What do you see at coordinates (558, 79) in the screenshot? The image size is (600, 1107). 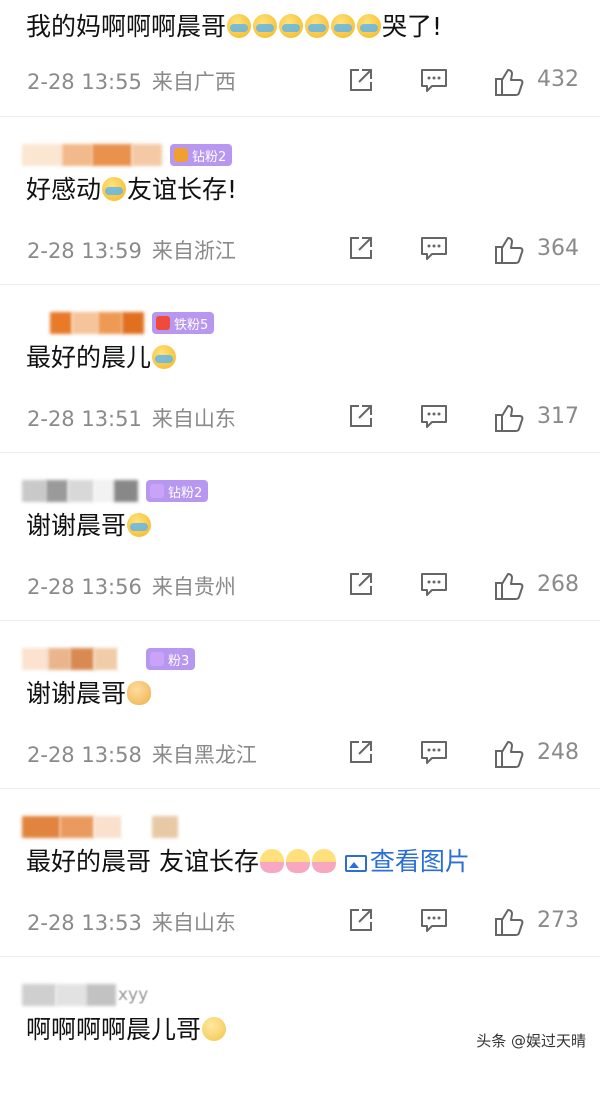 I see `like-count: 432` at bounding box center [558, 79].